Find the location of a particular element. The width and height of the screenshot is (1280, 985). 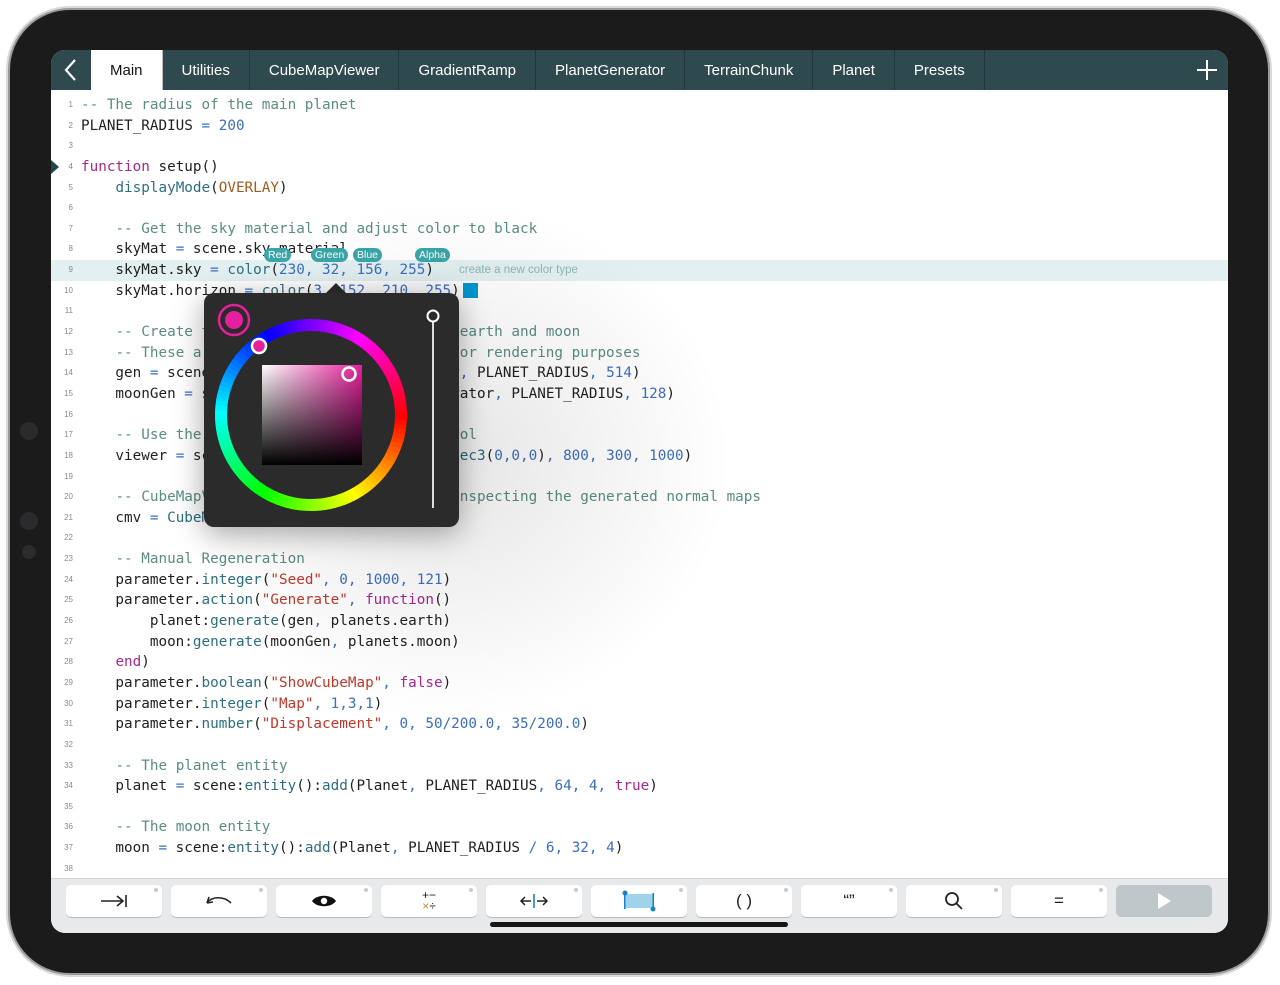

line-number: 37 is located at coordinates (68, 848).